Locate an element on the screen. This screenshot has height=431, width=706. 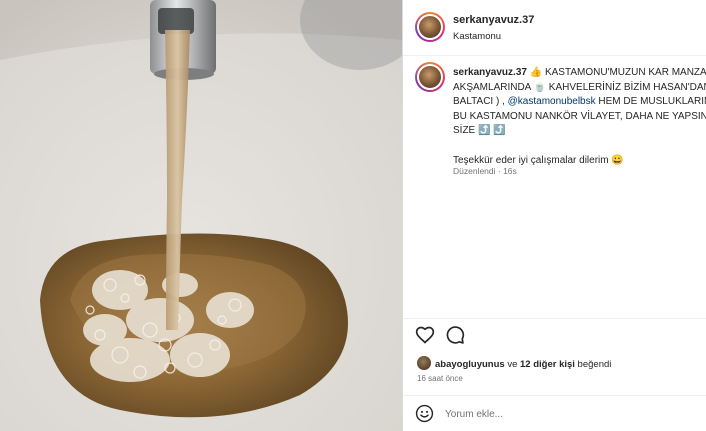
comment-bar is located at coordinates (554, 413).